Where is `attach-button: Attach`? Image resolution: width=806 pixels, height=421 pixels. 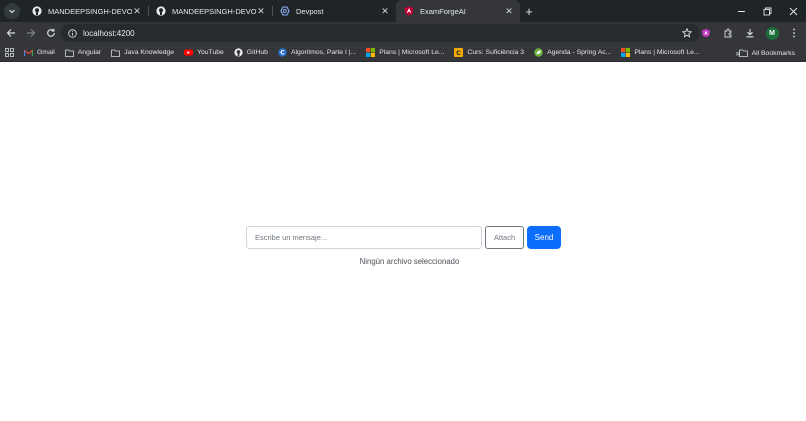 attach-button: Attach is located at coordinates (504, 237).